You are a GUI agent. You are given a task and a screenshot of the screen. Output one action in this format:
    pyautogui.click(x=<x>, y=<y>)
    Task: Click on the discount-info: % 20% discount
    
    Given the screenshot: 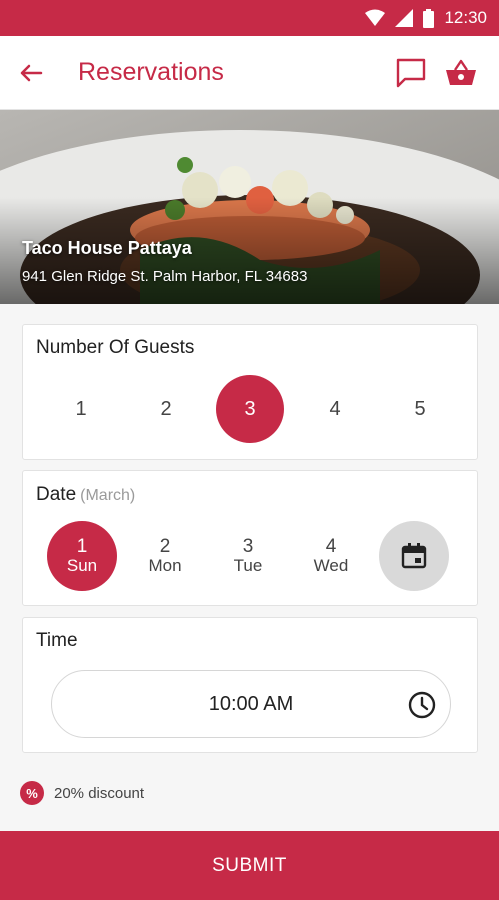 What is the action you would take?
    pyautogui.click(x=82, y=793)
    